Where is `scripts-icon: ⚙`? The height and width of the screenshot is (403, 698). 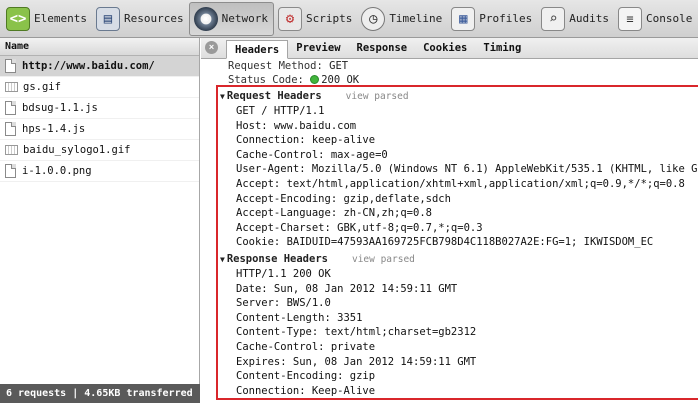 scripts-icon: ⚙ is located at coordinates (289, 18).